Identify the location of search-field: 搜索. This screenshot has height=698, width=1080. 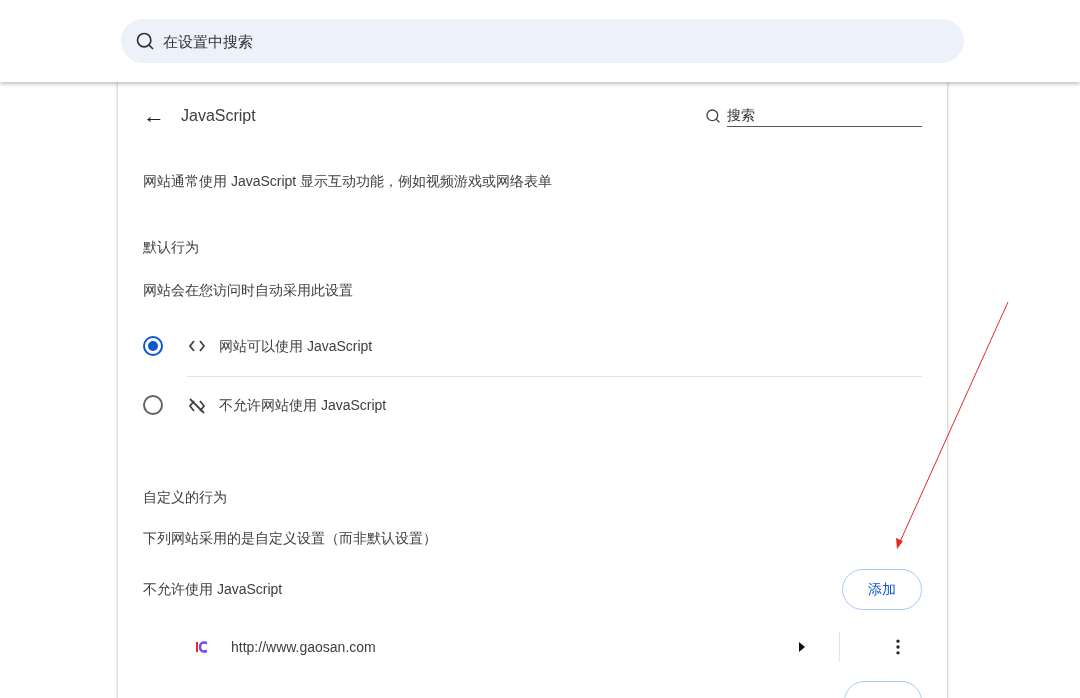
(824, 116).